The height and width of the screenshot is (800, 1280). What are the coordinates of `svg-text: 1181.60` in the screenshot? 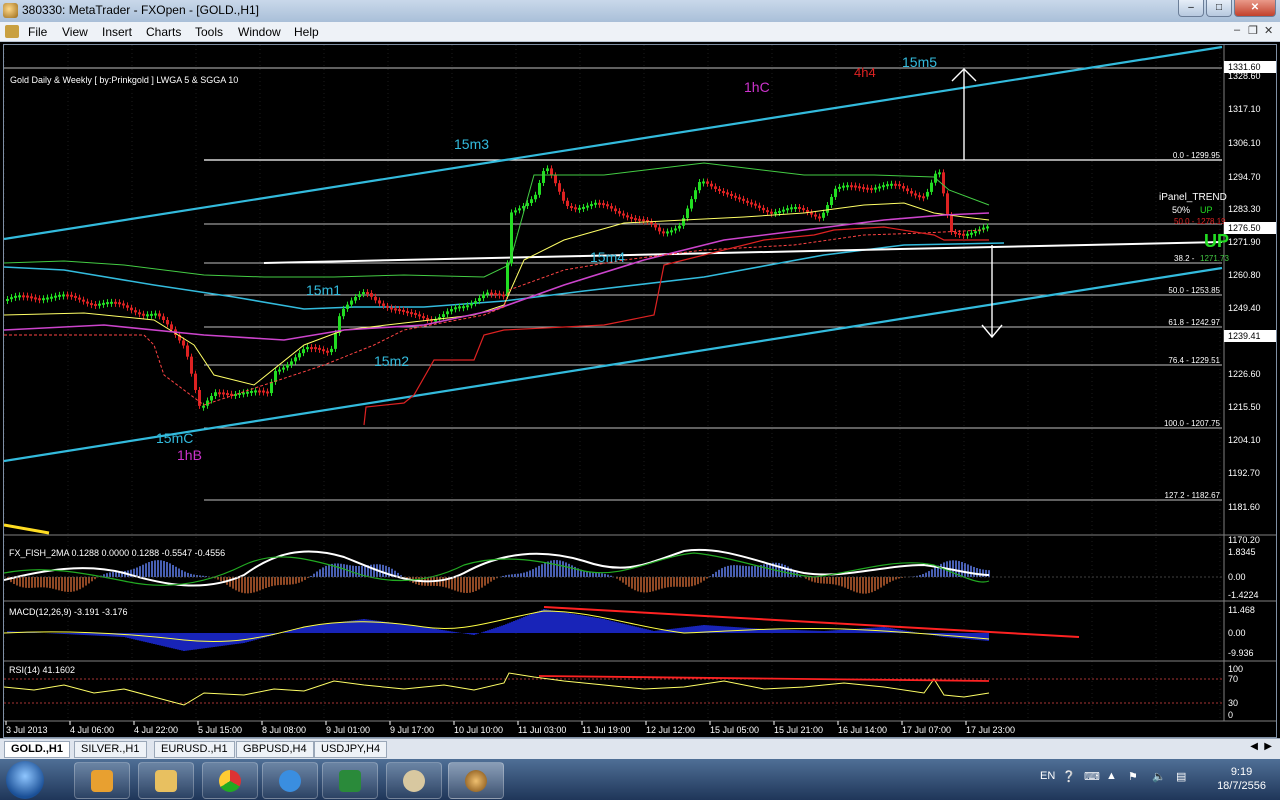 It's located at (1244, 507).